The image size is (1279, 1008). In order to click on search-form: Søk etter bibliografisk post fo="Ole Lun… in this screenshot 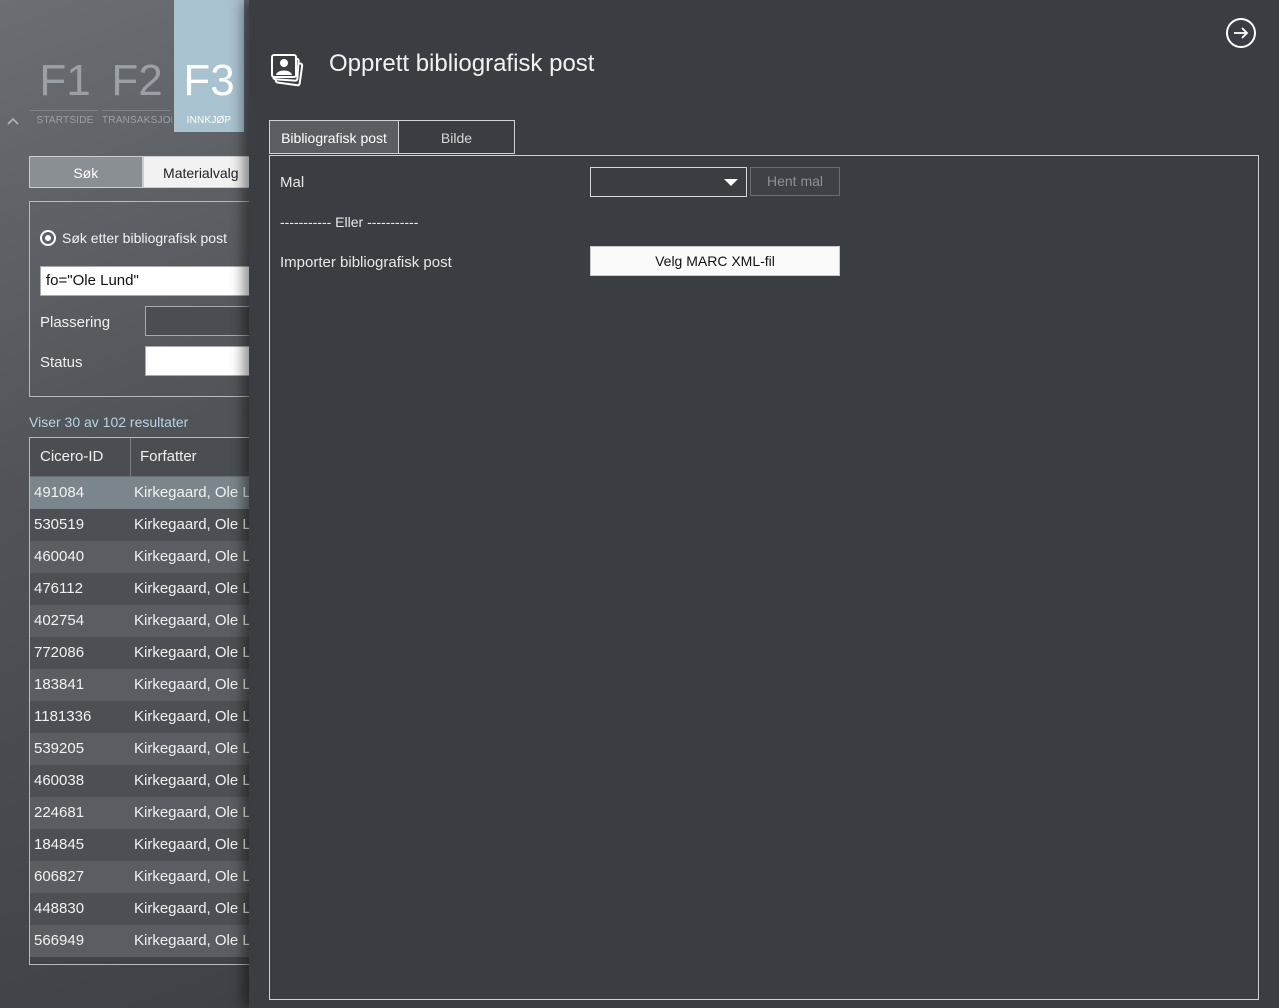, I will do `click(139, 299)`.